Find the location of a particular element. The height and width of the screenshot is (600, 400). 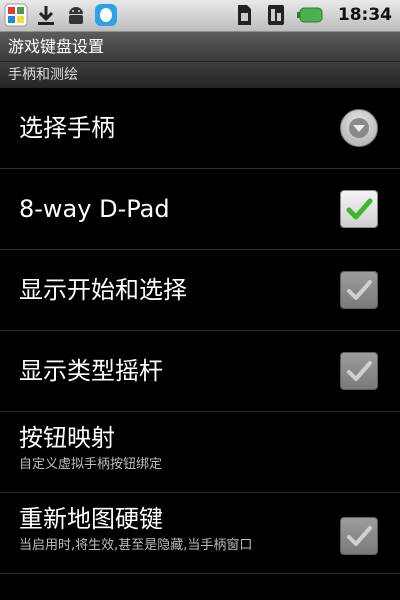

checkbox-show-stick-type is located at coordinates (359, 371).